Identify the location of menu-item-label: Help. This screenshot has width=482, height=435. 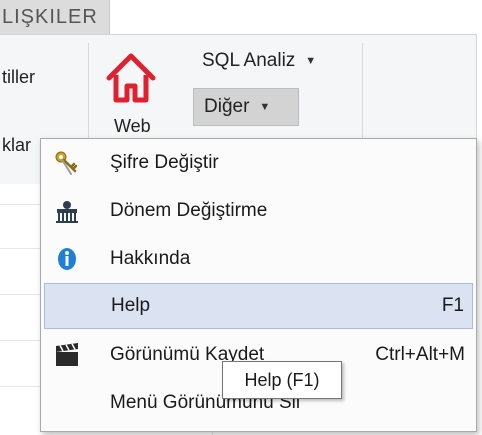
(131, 305).